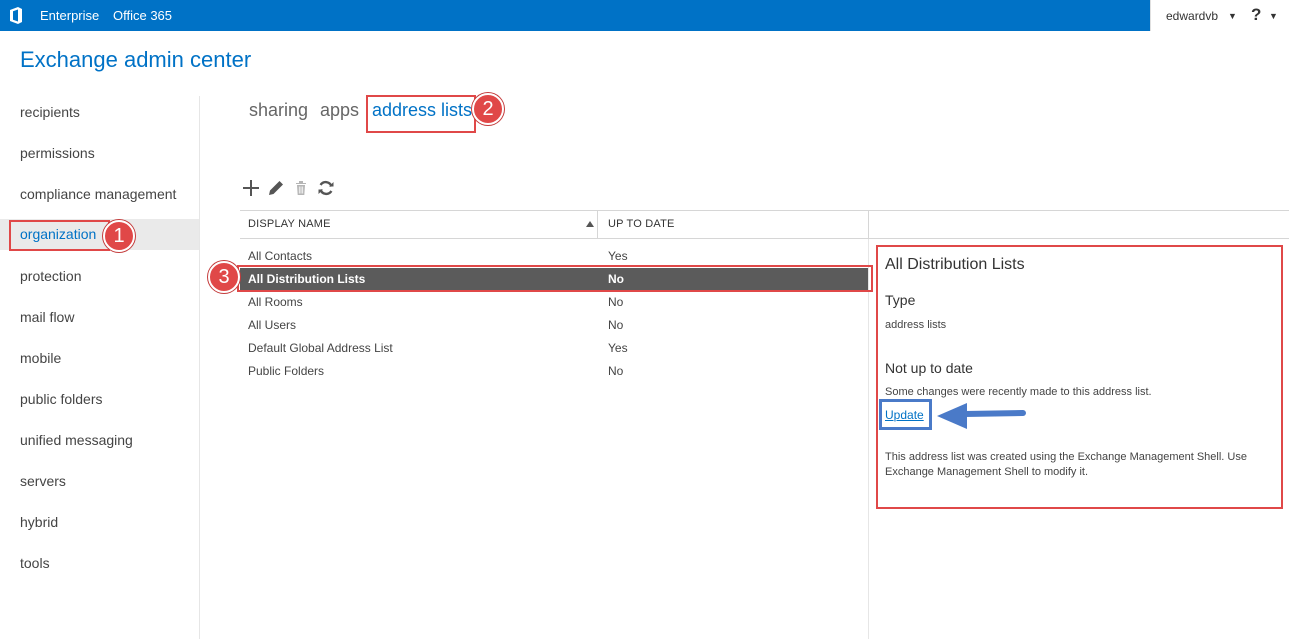  Describe the element at coordinates (554, 302) in the screenshot. I see `table-row: All Rooms No` at that location.